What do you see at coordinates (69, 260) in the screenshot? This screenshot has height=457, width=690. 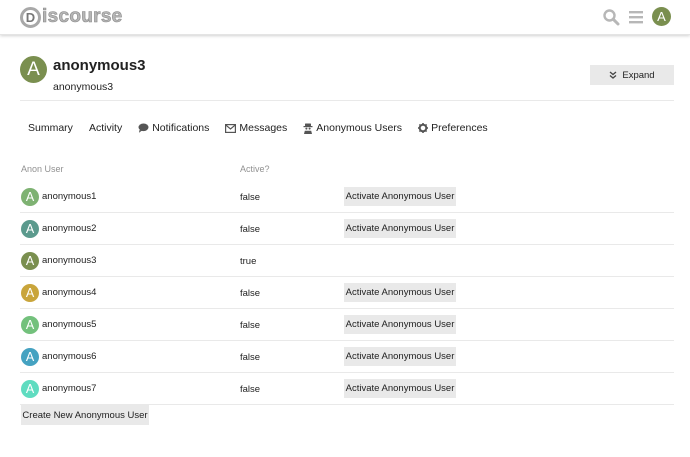 I see `user-name: anonymous3` at bounding box center [69, 260].